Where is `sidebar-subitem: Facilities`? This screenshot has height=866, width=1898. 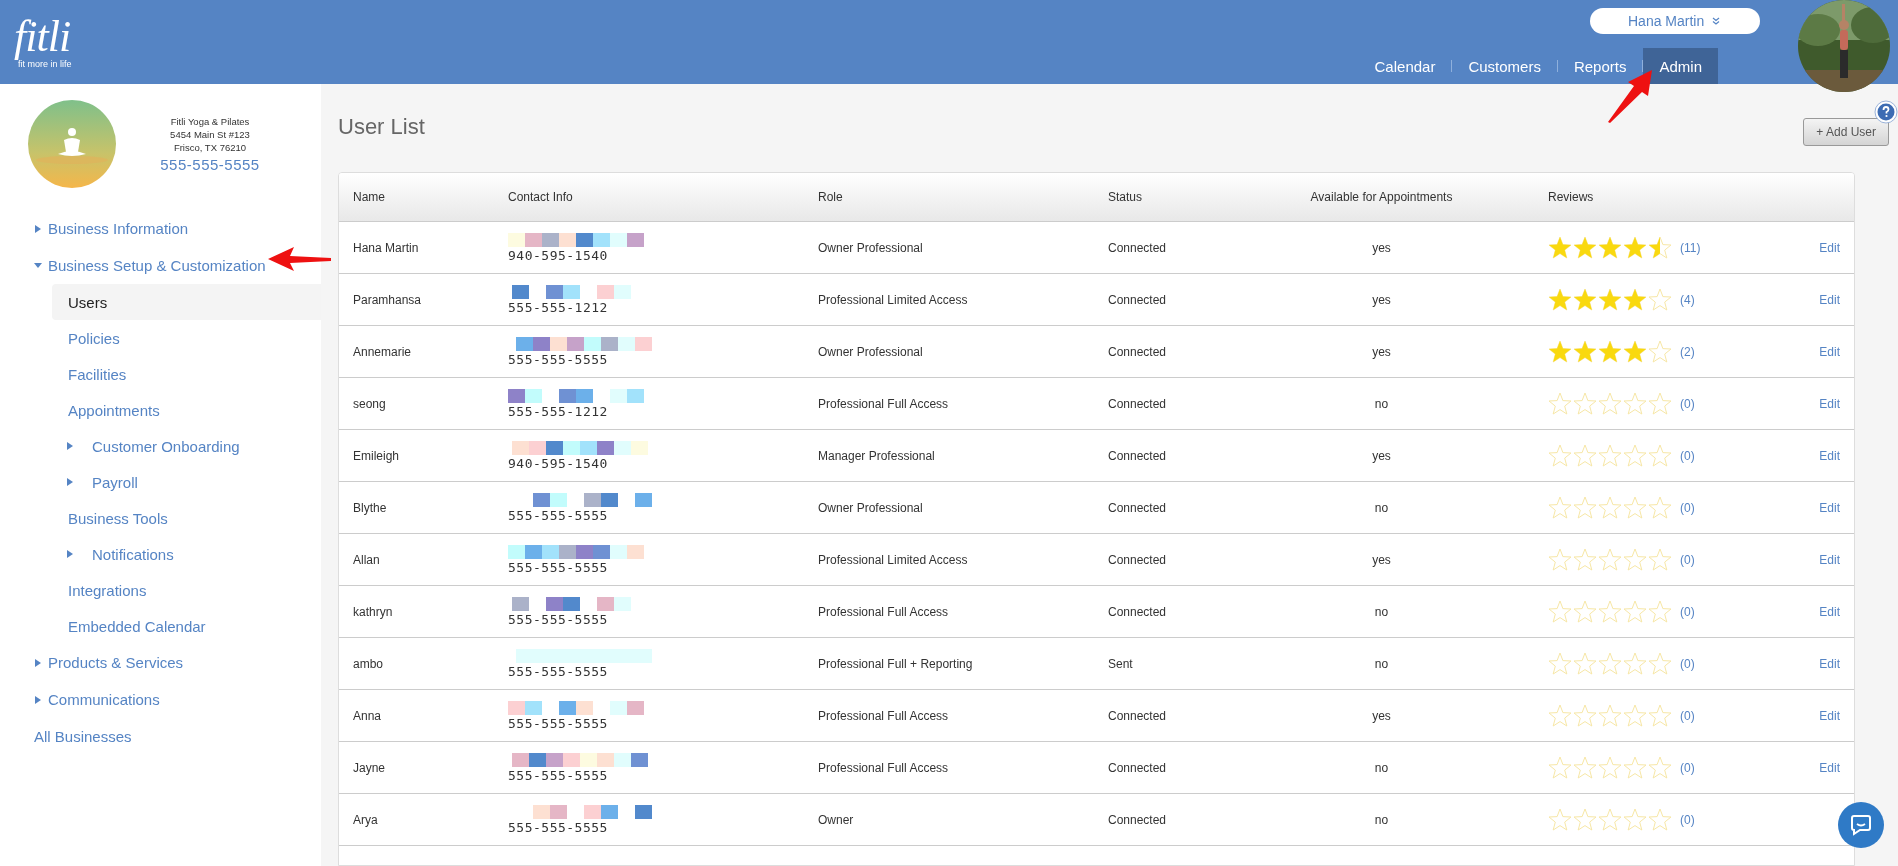
sidebar-subitem: Facilities is located at coordinates (186, 374).